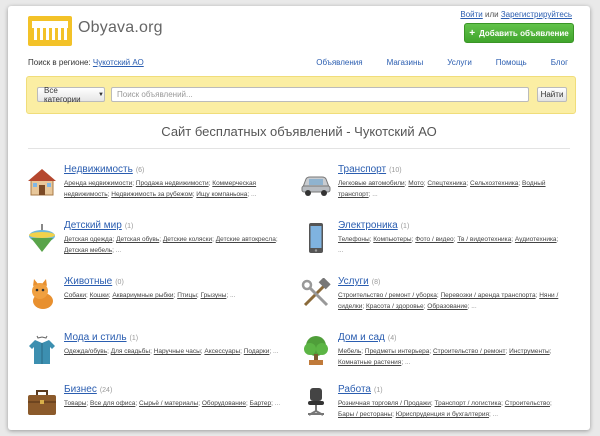  Describe the element at coordinates (93, 225) in the screenshot. I see `category-link: Детский мир` at that location.